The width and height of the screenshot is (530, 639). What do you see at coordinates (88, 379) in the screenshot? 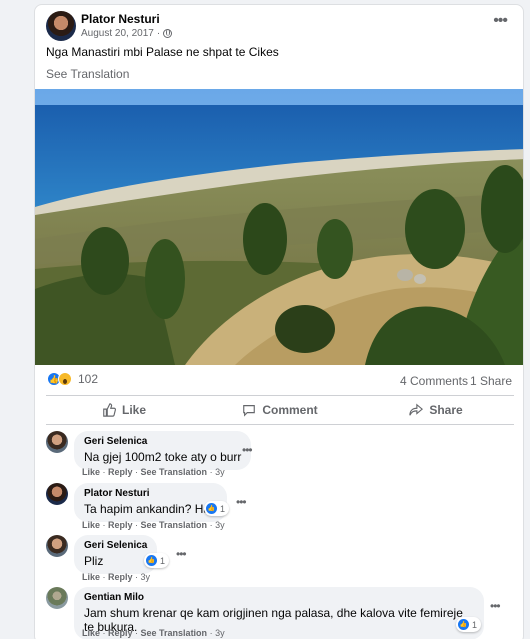
I see `reaction-count: 102` at bounding box center [88, 379].